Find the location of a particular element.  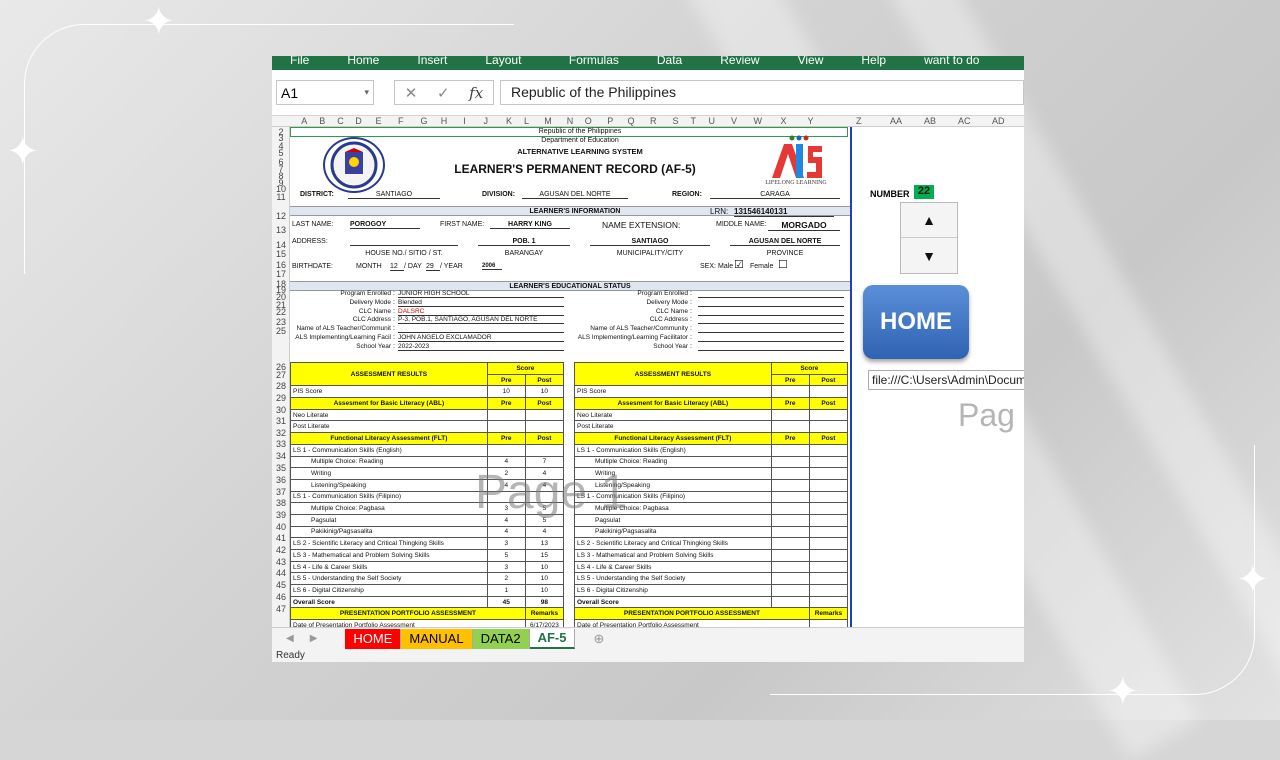

scroll-left-icon: ◀ is located at coordinates (290, 638).